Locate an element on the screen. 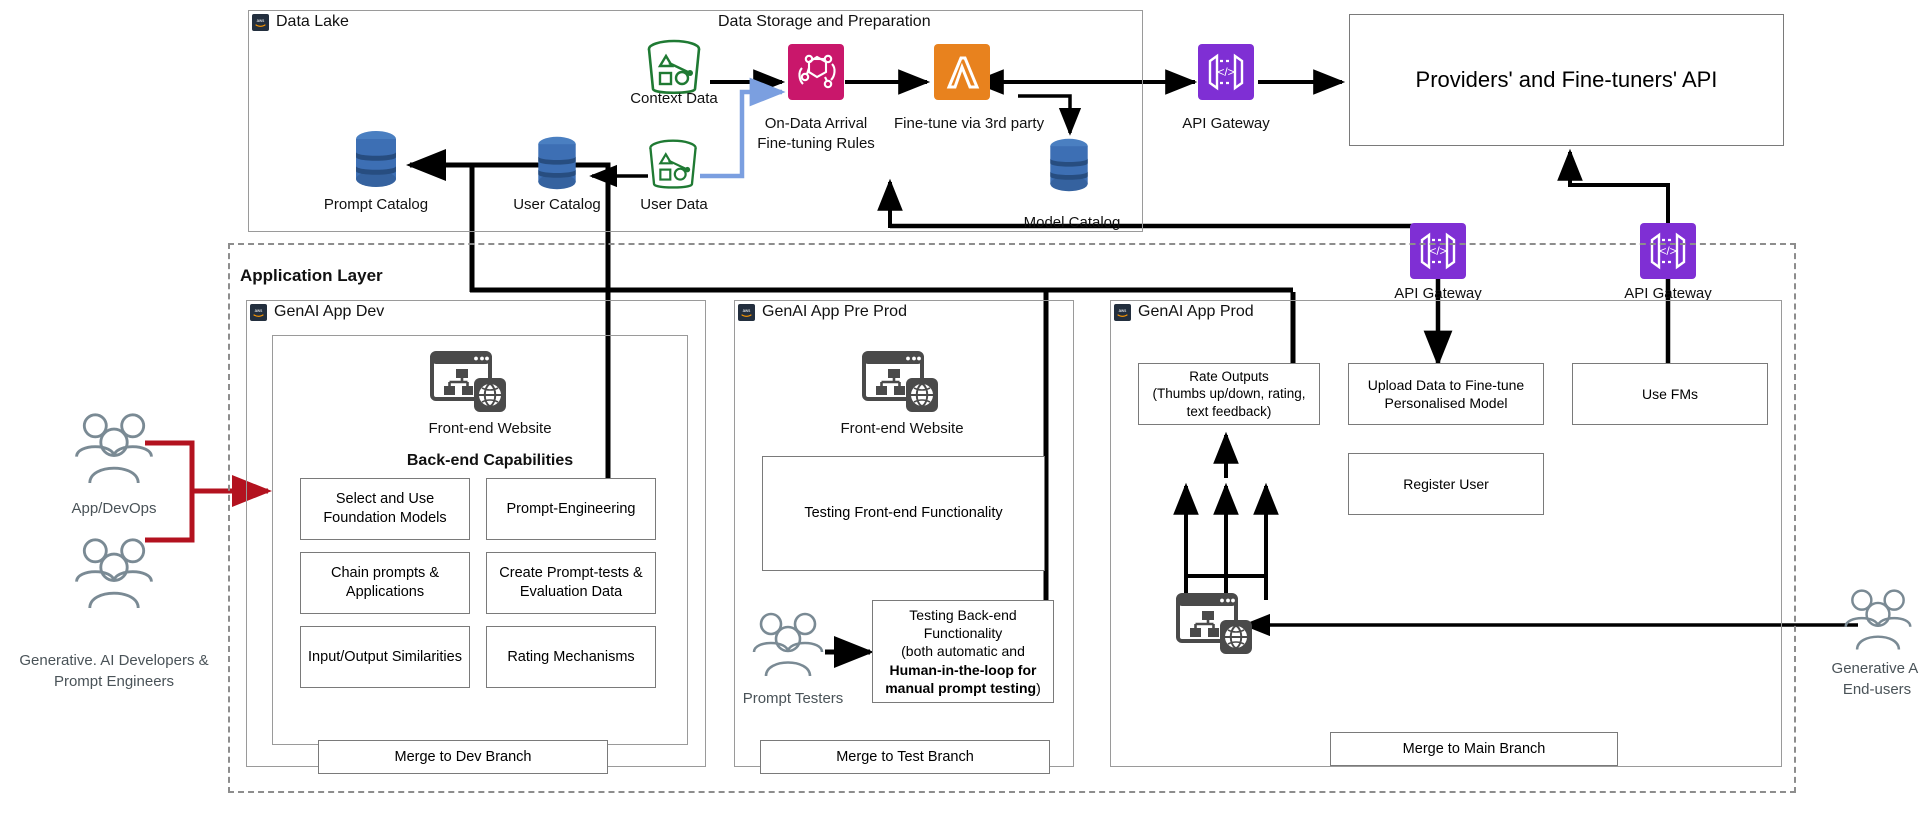  merge-label: Merge to Test Branch is located at coordinates (905, 756).